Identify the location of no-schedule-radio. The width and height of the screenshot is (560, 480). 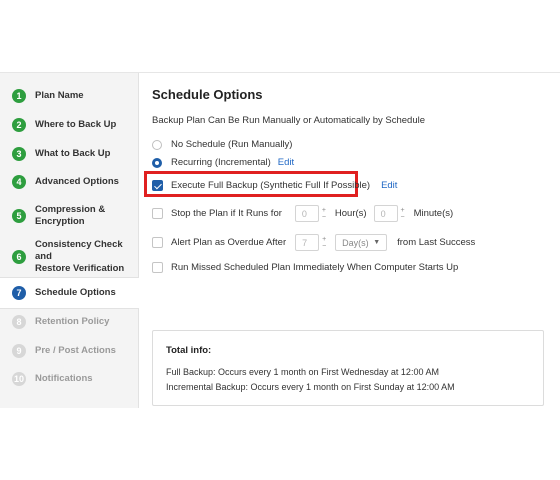
(157, 144).